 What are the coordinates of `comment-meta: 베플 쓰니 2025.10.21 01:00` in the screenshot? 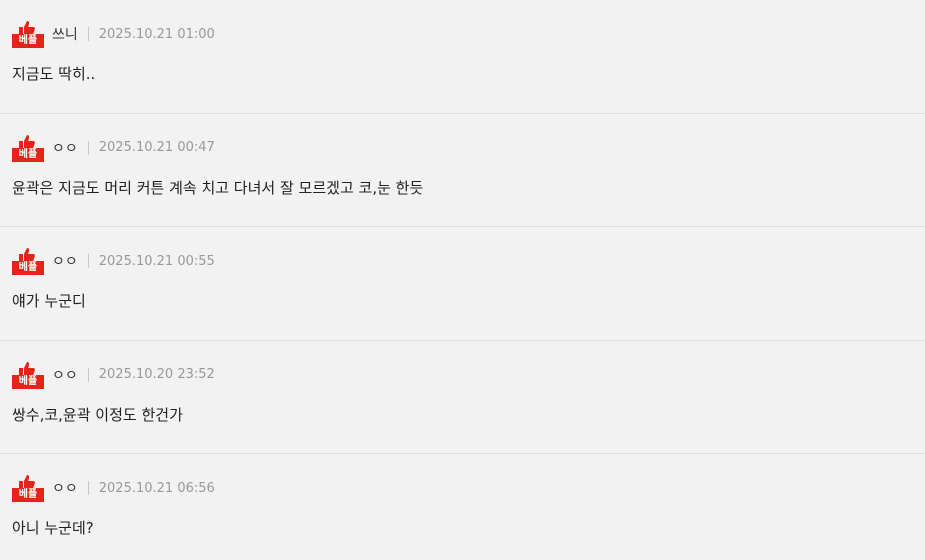 It's located at (468, 34).